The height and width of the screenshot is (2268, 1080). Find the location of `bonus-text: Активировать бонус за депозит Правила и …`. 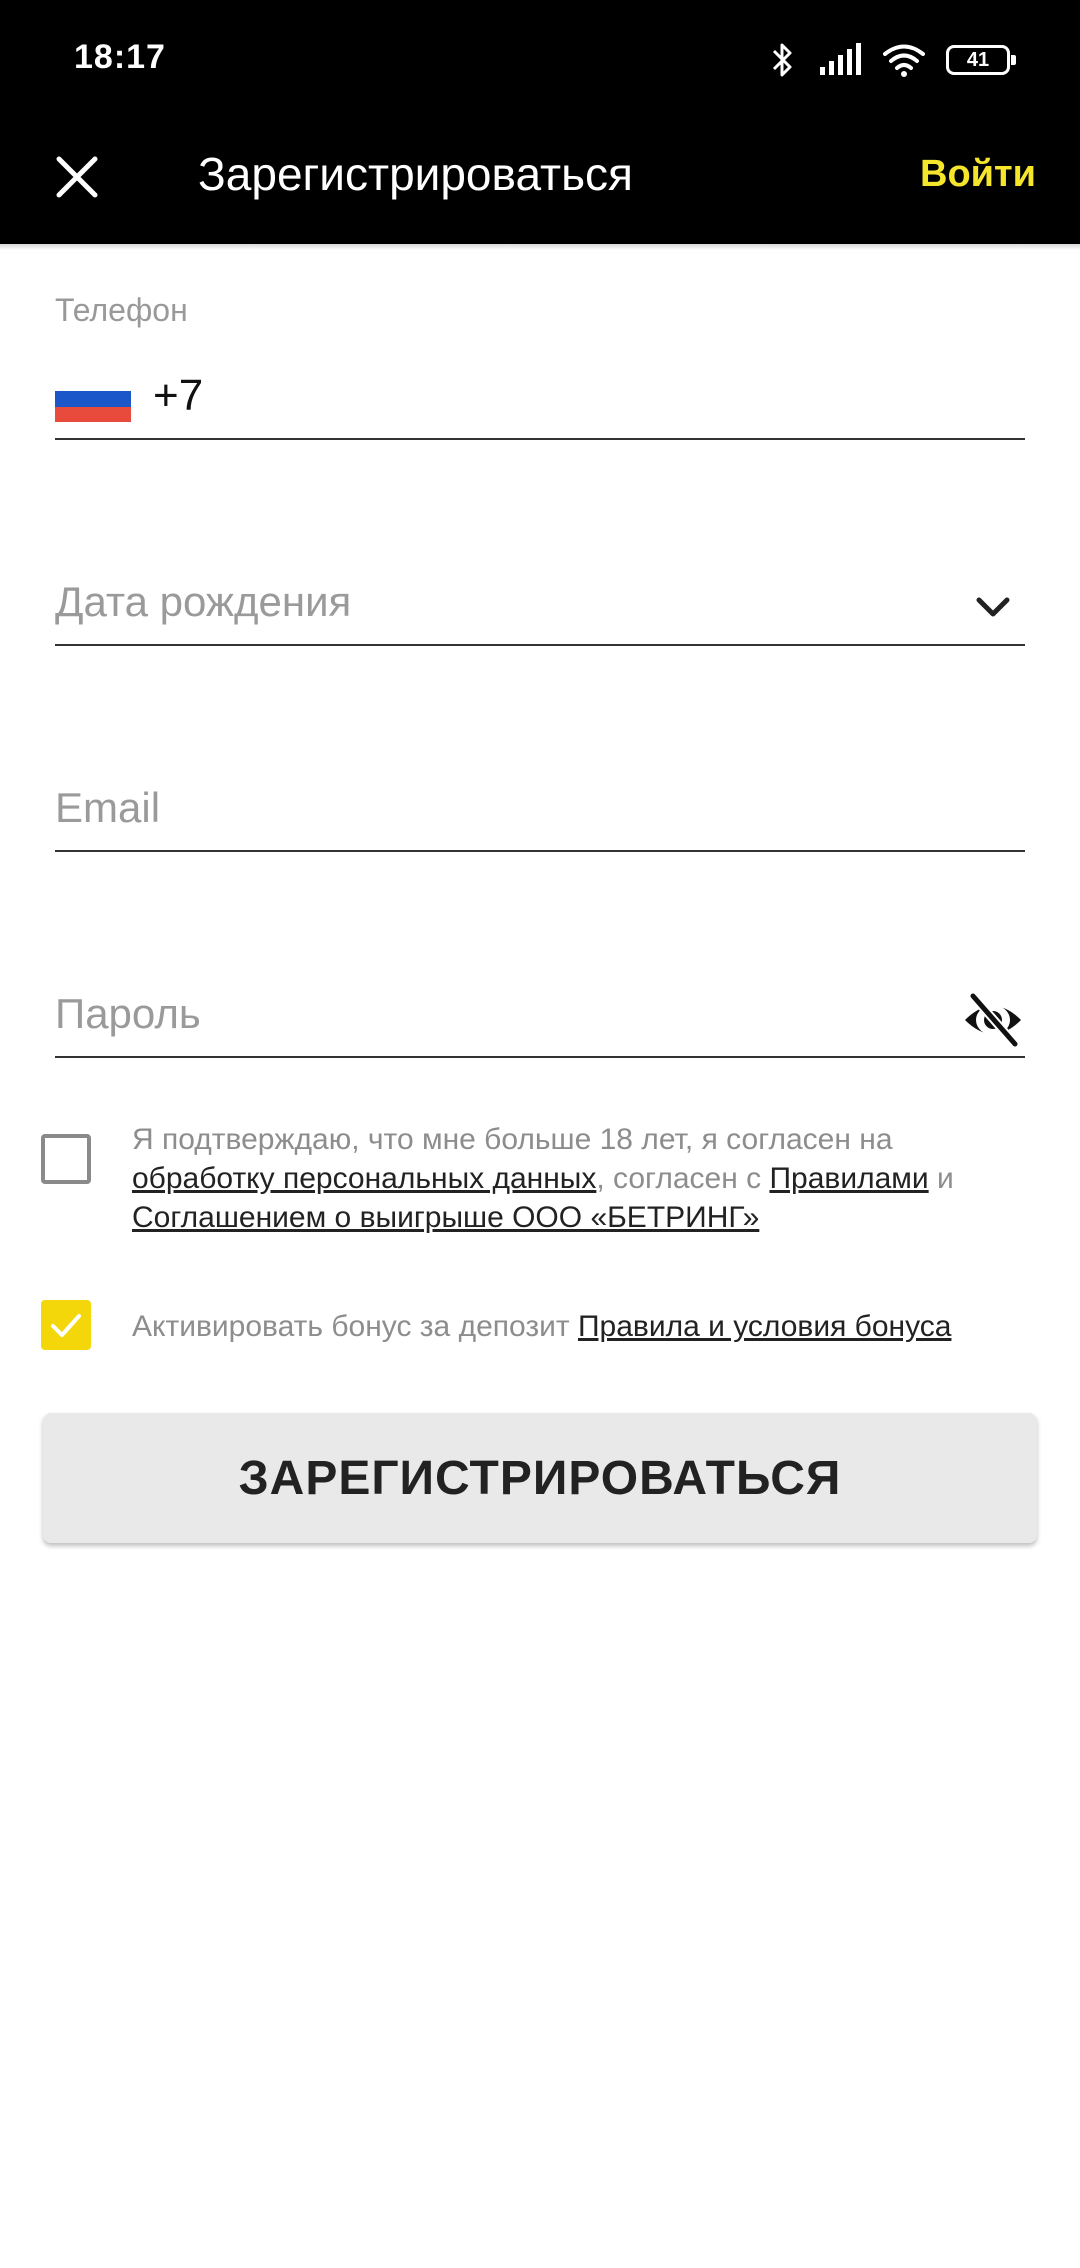

bonus-text: Активировать бонус за депозит Правила и … is located at coordinates (587, 1326).